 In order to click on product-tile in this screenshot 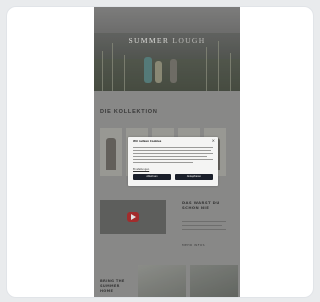, I will do `click(111, 152)`.